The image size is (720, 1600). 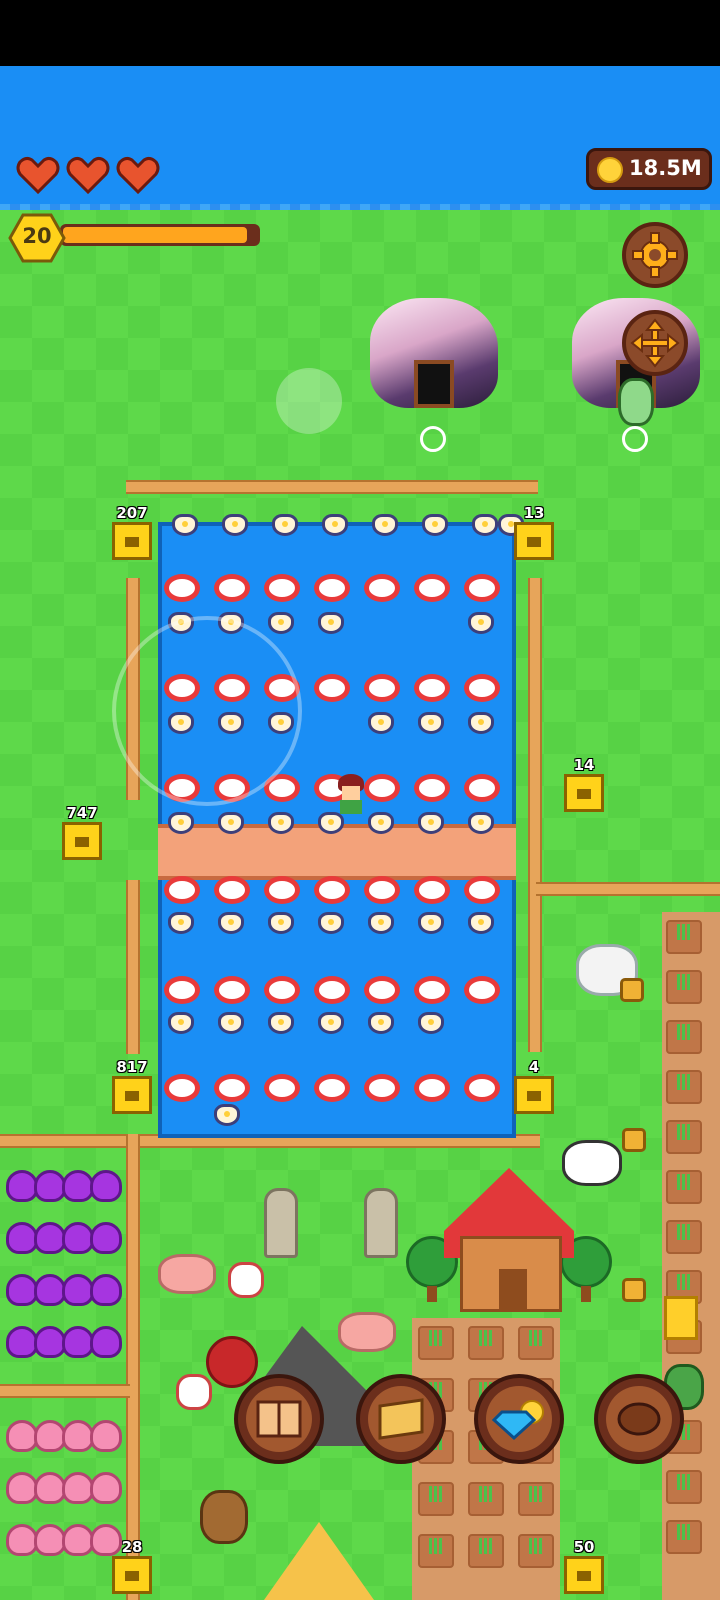 What do you see at coordinates (513, 1290) in the screenshot?
I see `house-door` at bounding box center [513, 1290].